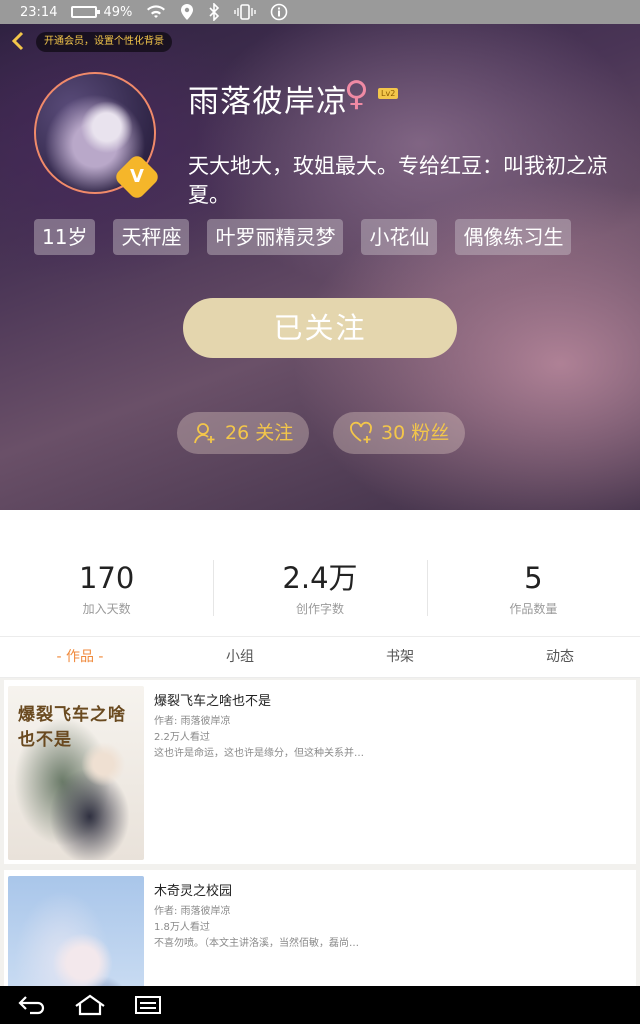 This screenshot has height=1024, width=640. I want to click on work-title: 爆裂飞车之啥也不是, so click(212, 699).